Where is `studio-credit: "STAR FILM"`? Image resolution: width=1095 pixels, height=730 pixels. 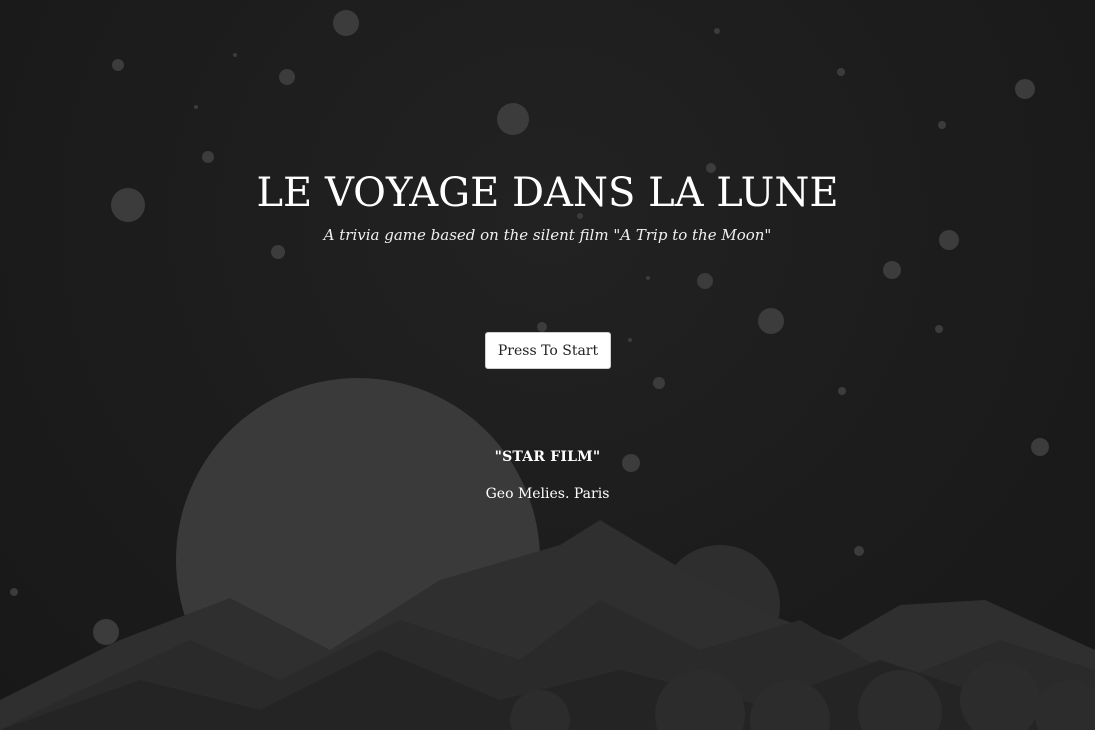
studio-credit: "STAR FILM" is located at coordinates (547, 457).